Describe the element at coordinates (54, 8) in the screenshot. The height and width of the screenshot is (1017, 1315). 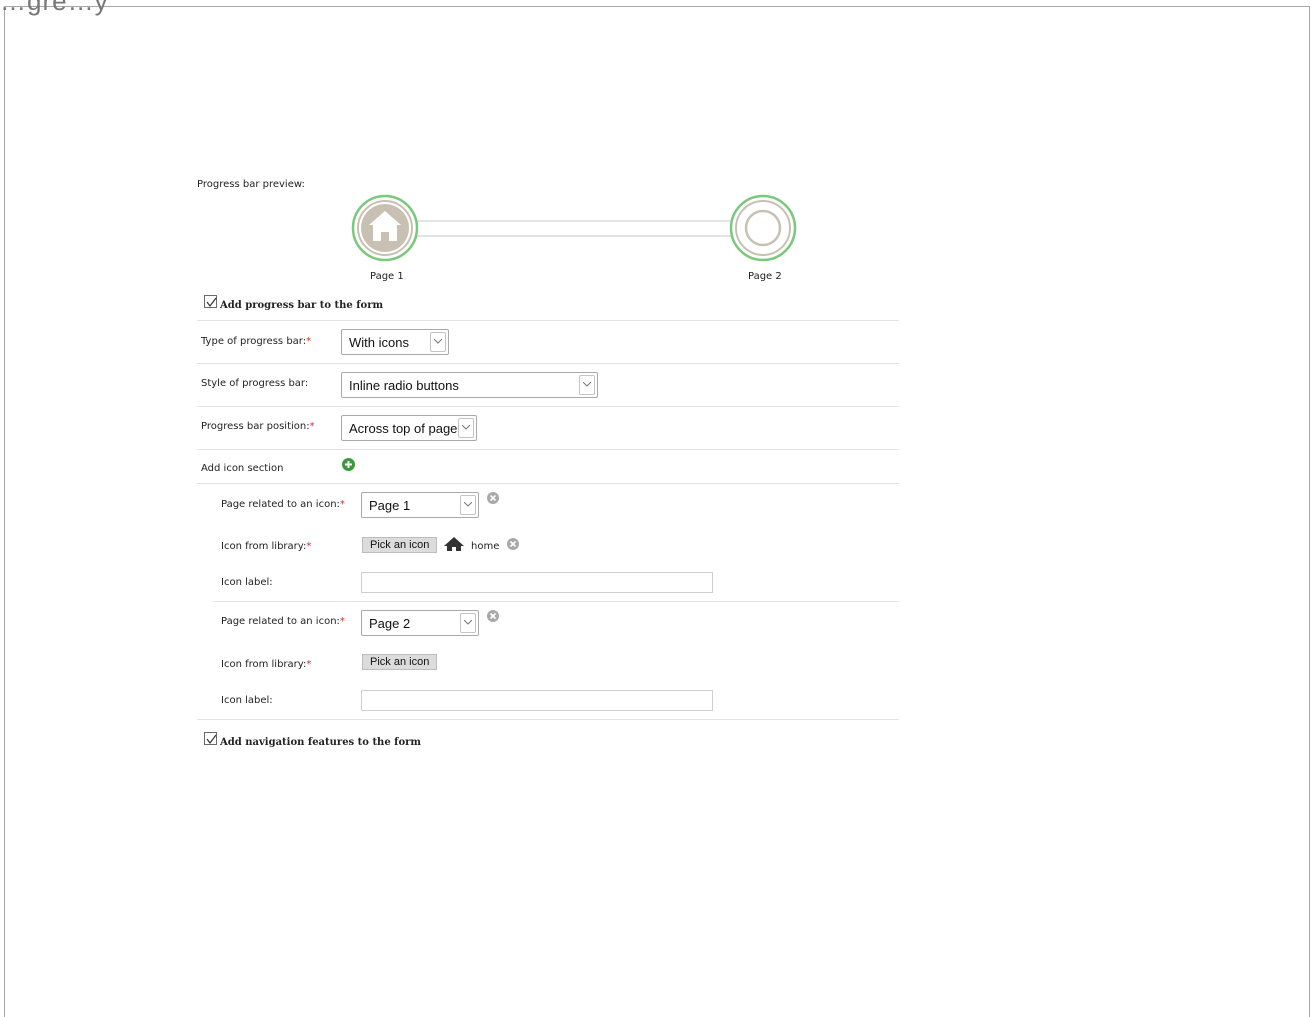
I see `header-fragment: …gre…y` at that location.